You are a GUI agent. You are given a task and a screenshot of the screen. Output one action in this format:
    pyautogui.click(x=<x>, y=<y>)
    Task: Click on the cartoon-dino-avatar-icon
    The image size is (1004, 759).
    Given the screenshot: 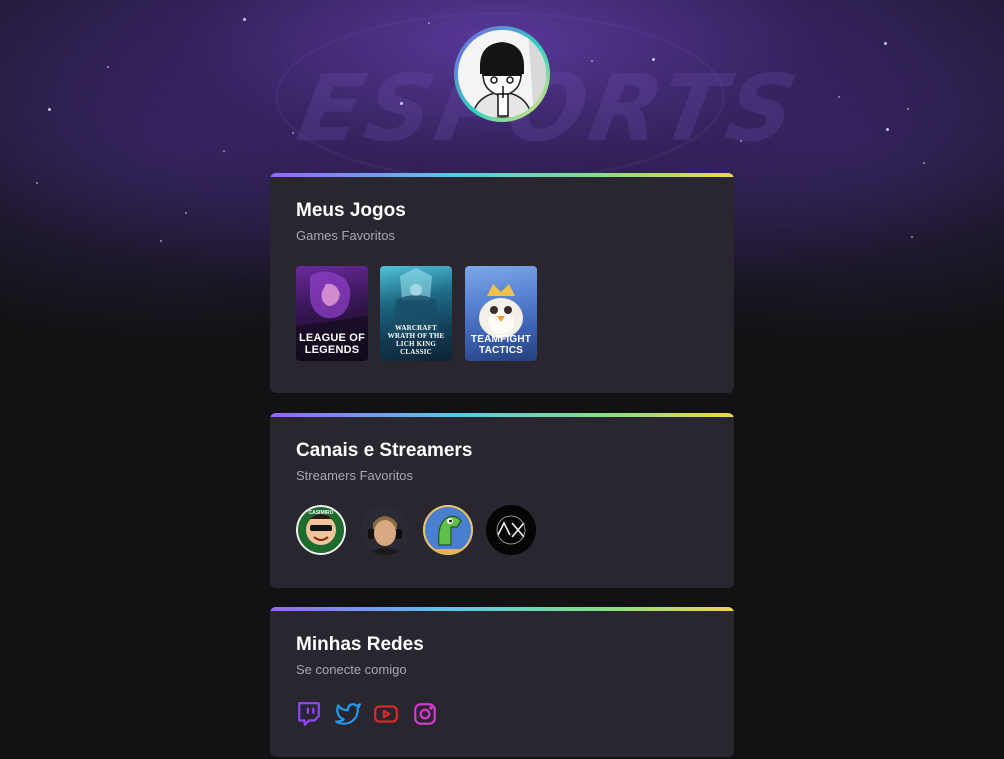 What is the action you would take?
    pyautogui.click(x=448, y=530)
    